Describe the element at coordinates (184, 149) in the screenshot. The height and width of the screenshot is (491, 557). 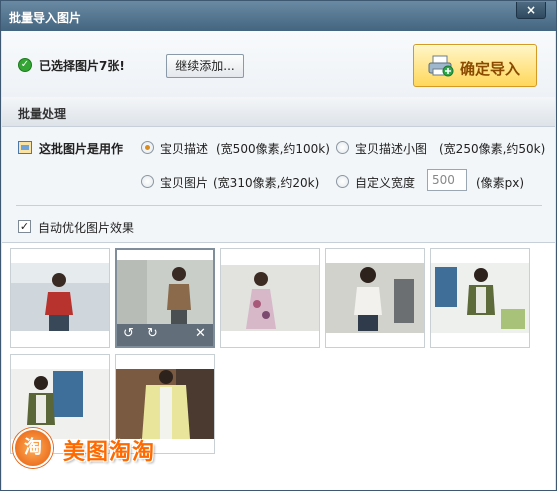
I see `radio-desc-500-label: 宝贝描述` at that location.